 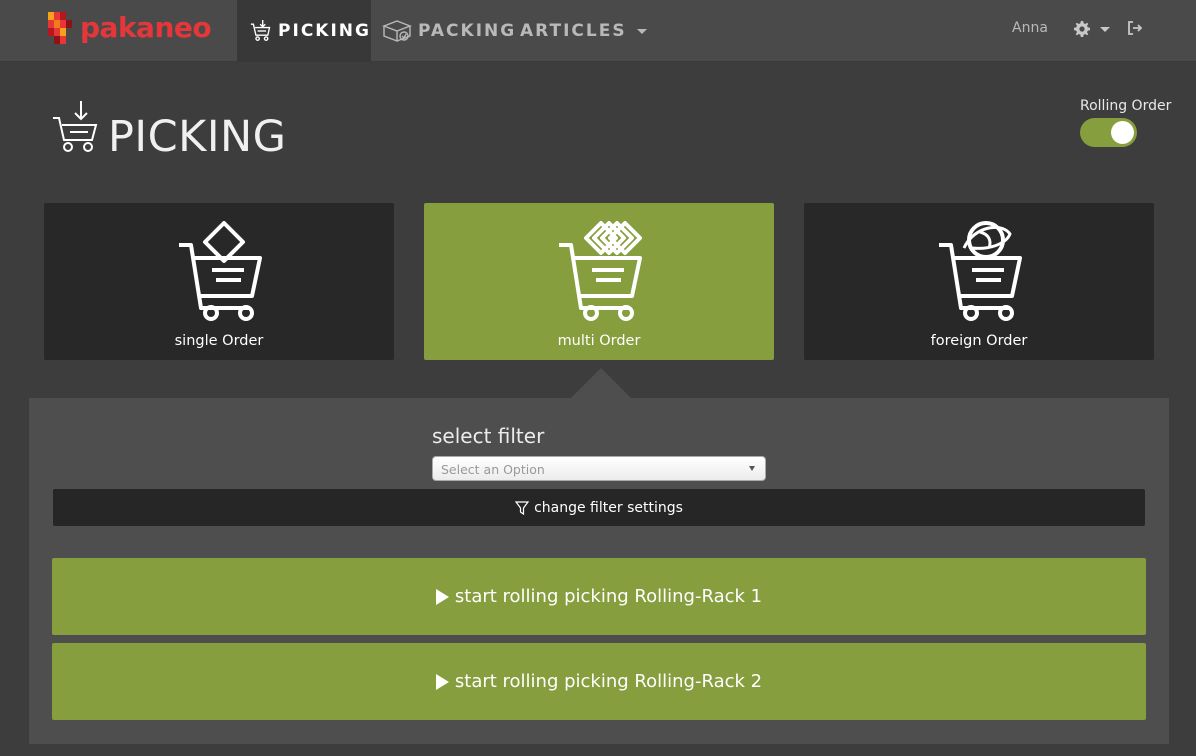 What do you see at coordinates (1030, 28) in the screenshot?
I see `user-name: Anna` at bounding box center [1030, 28].